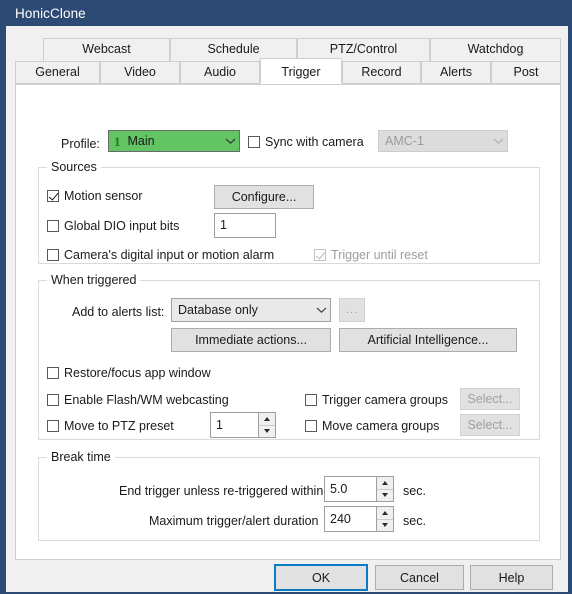 The width and height of the screenshot is (572, 594). I want to click on tab-watchdog: Watchdog, so click(495, 49).